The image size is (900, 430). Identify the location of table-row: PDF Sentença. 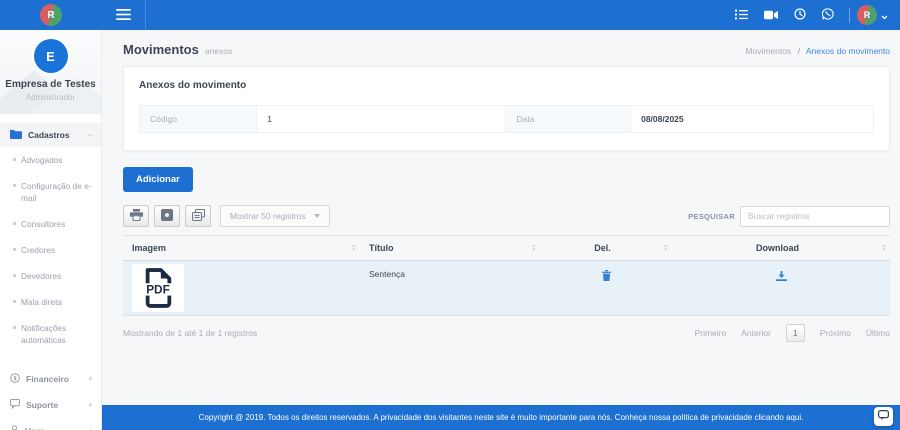
(506, 288).